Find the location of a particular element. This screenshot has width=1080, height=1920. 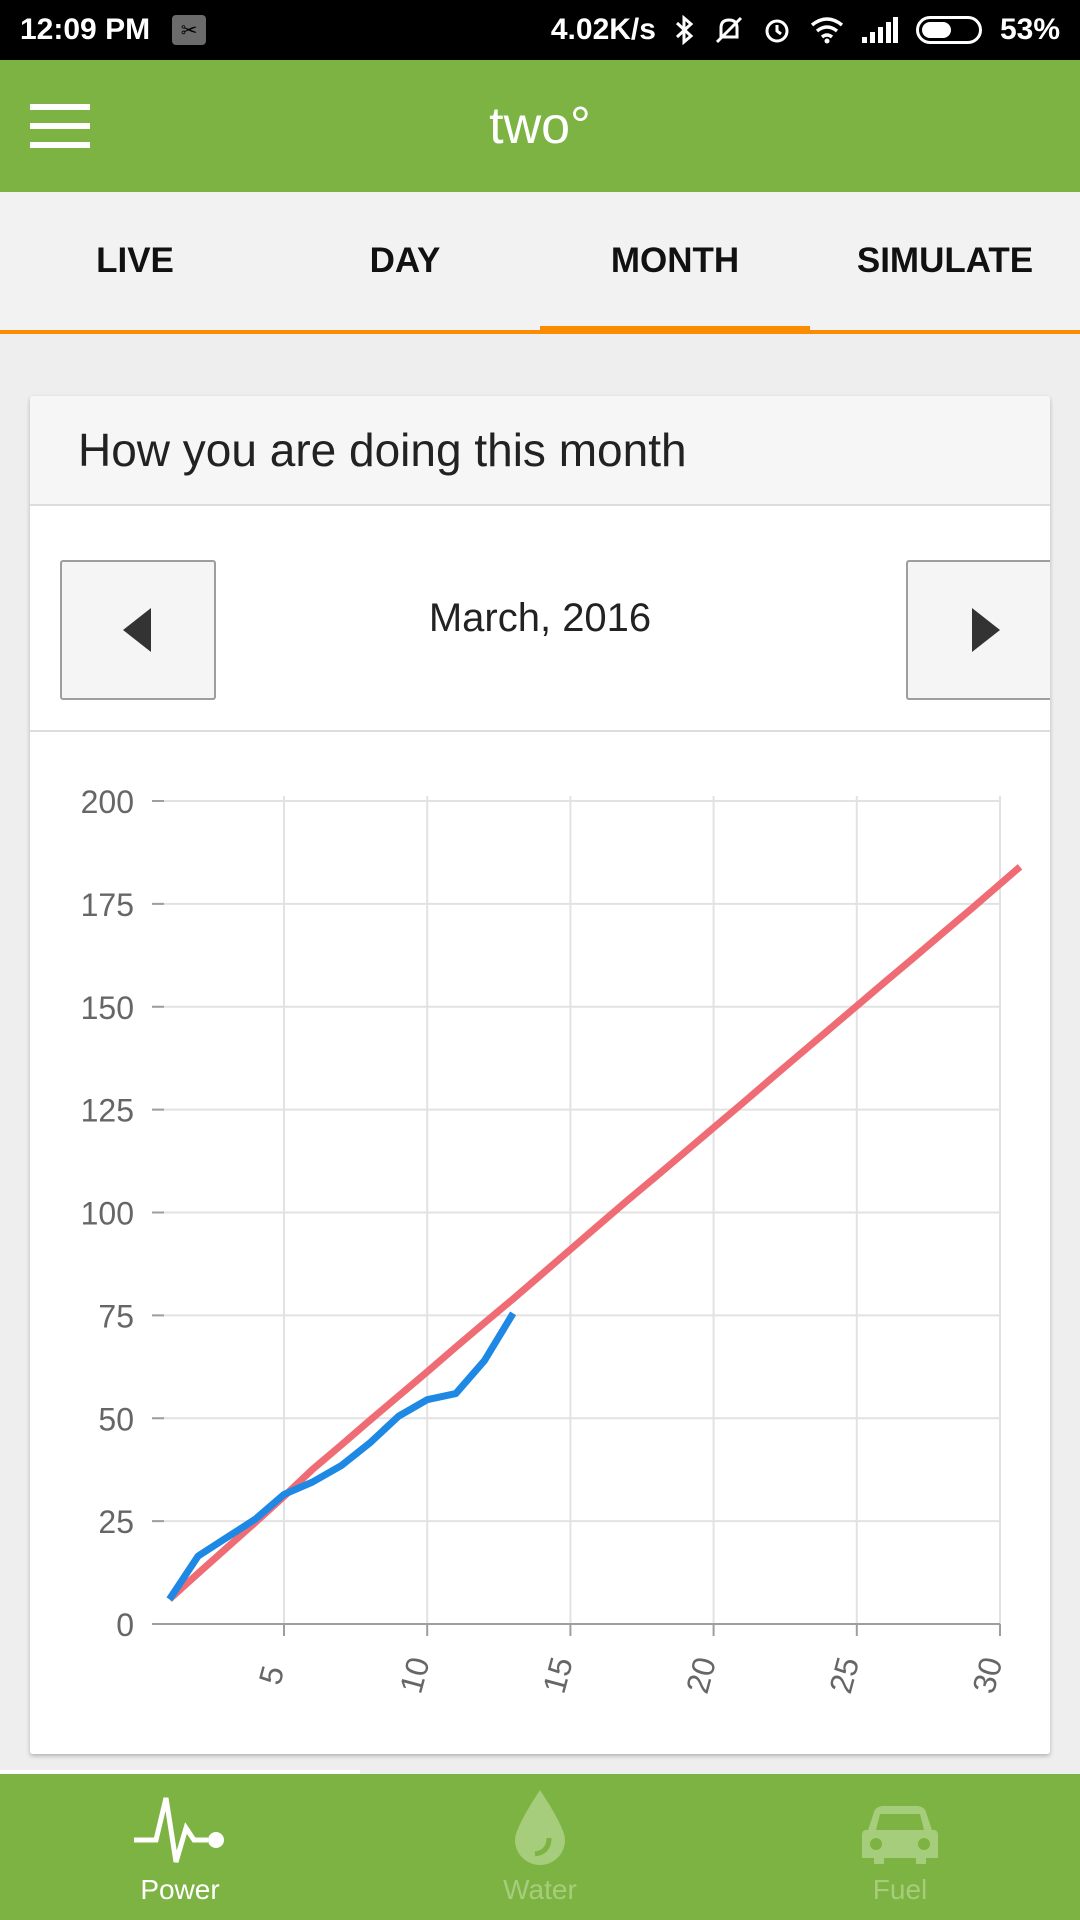

bluetooth-icon is located at coordinates (685, 30).